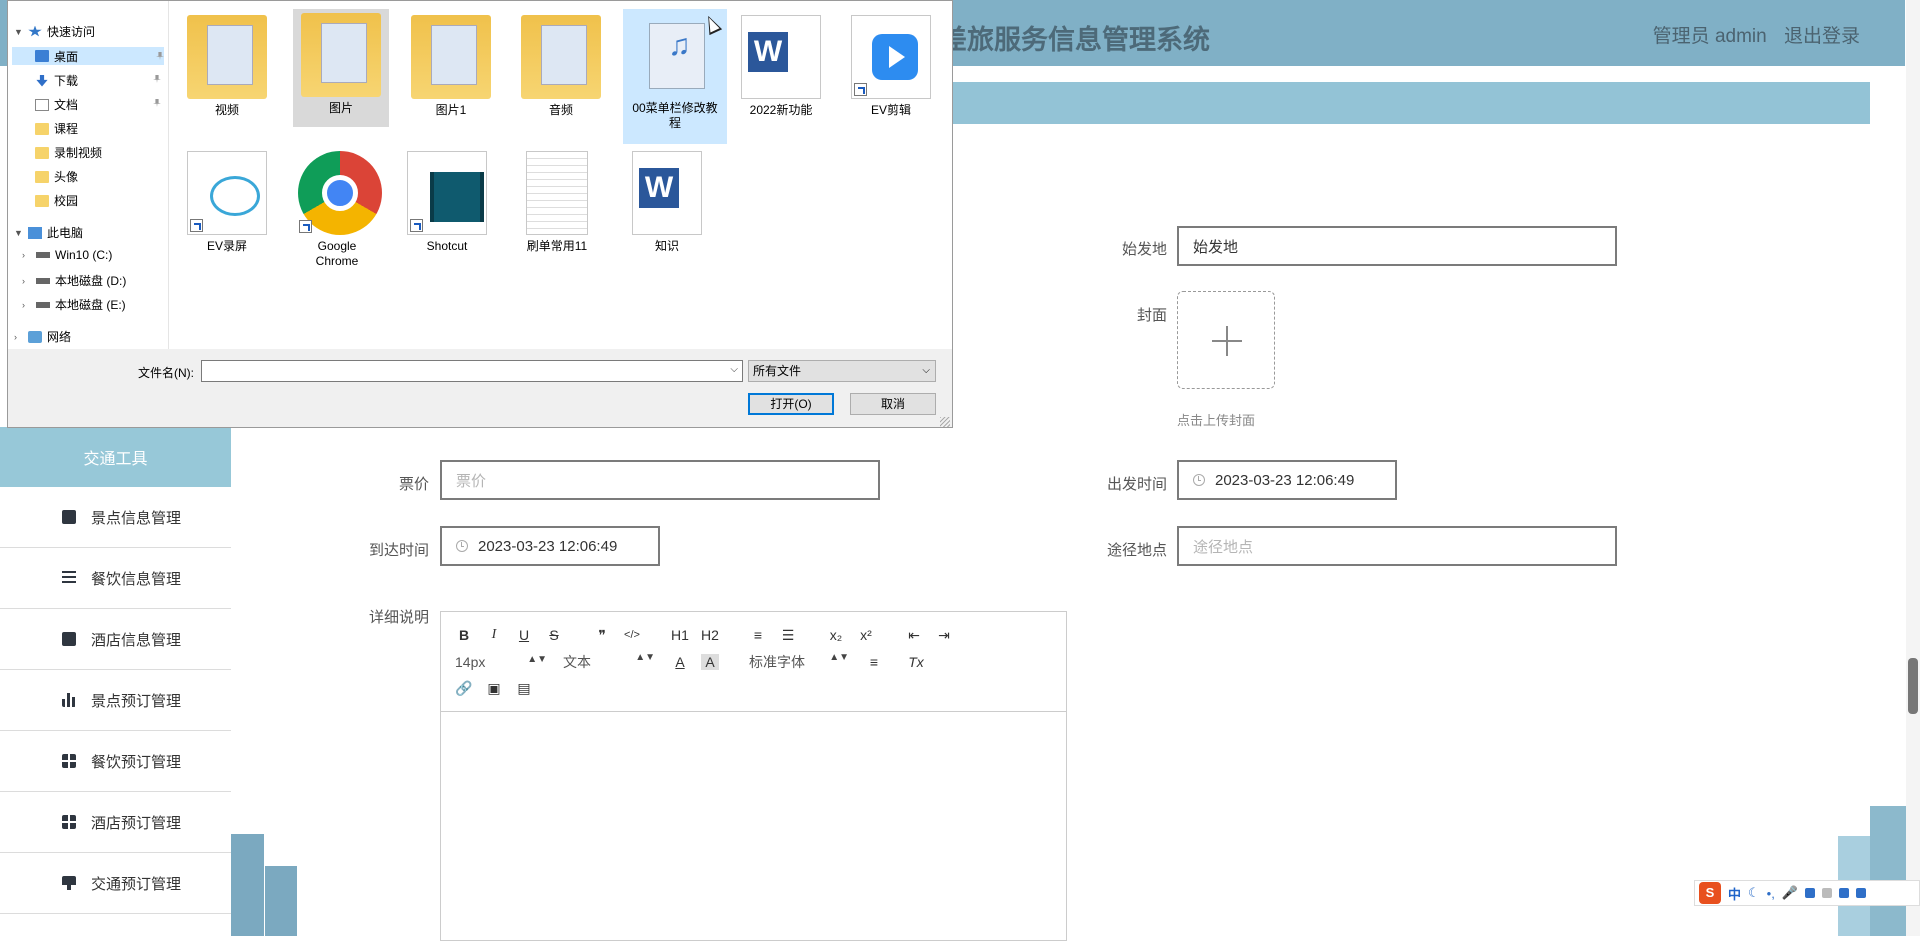  I want to click on open-button: 打开(O), so click(791, 404).